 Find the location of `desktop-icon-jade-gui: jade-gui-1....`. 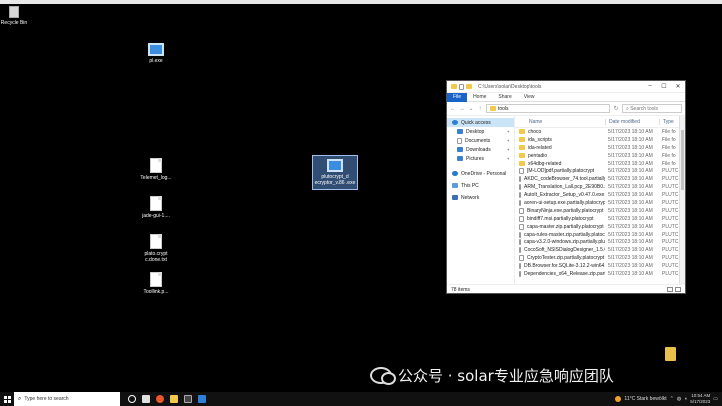

desktop-icon-jade-gui: jade-gui-1.... is located at coordinates (156, 207).